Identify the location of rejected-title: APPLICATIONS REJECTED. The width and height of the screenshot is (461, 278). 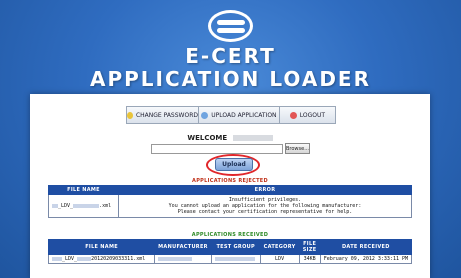
(230, 181).